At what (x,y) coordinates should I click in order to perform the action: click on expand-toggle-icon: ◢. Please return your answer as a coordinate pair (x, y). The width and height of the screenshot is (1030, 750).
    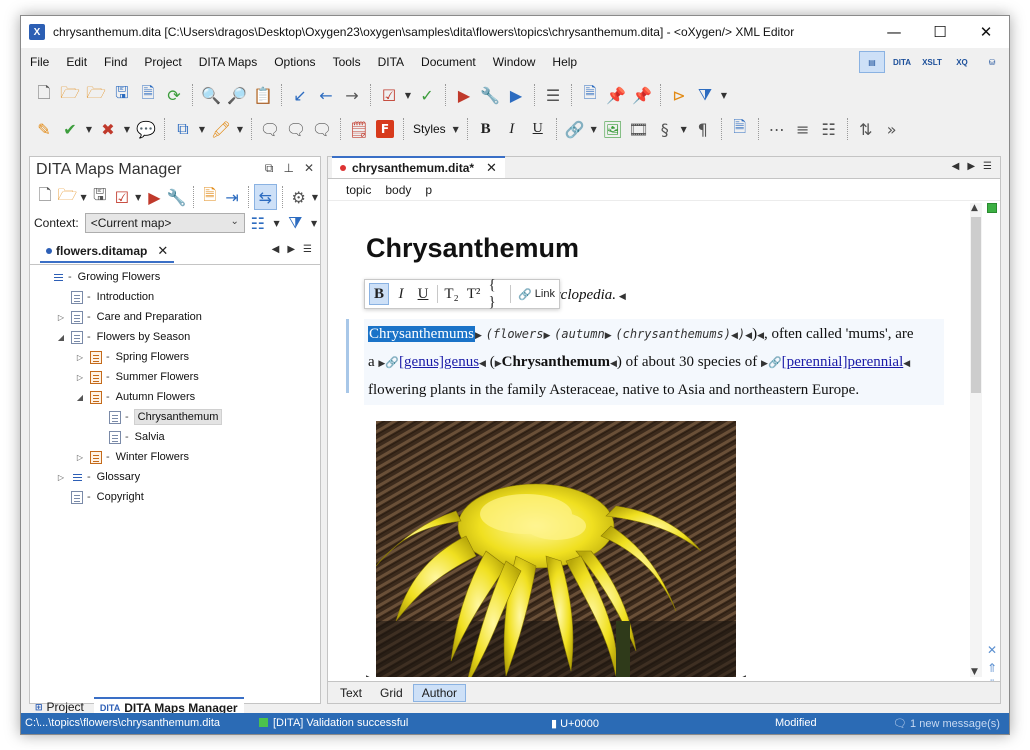
    Looking at the image, I should click on (80, 397).